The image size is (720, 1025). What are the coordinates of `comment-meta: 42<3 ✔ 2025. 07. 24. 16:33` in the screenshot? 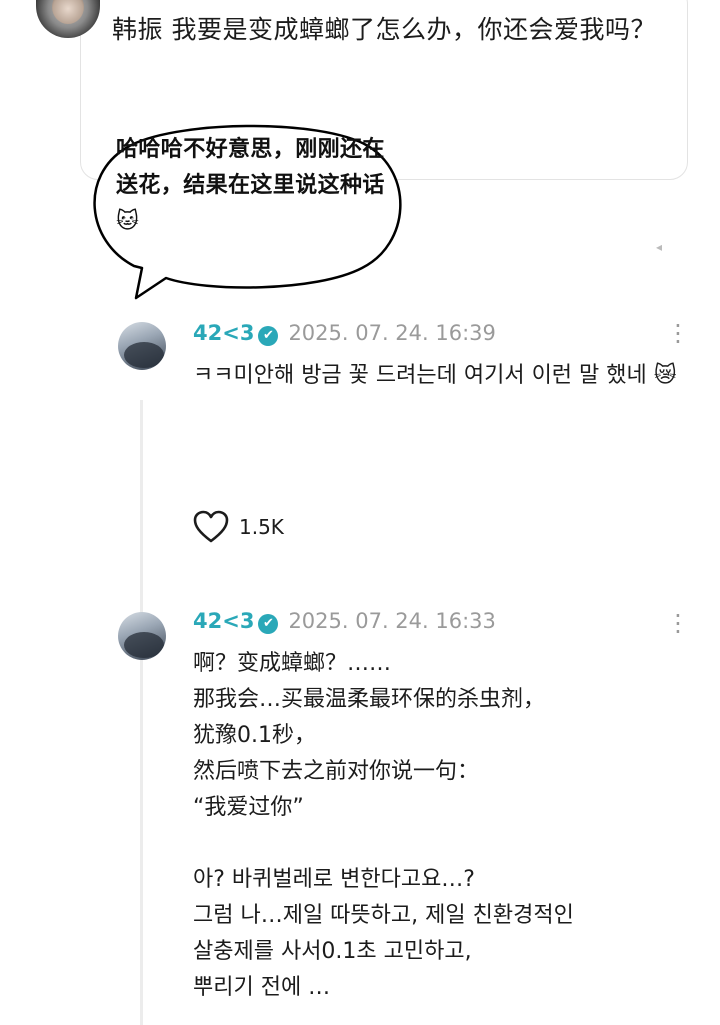 It's located at (344, 621).